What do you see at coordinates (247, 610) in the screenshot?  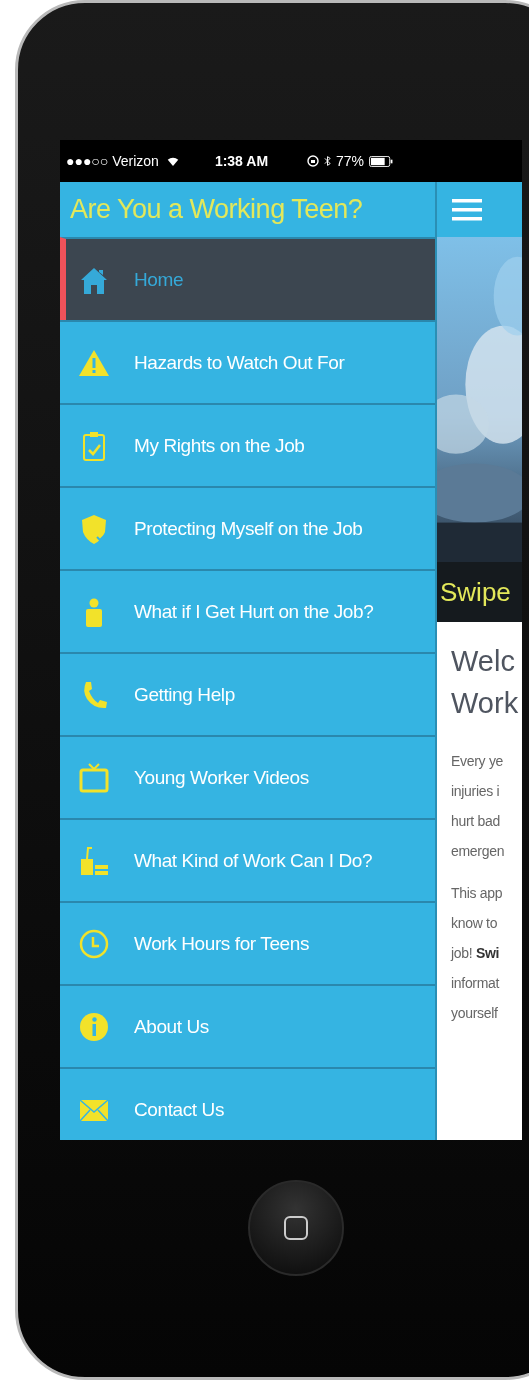 I see `menu-item: What if I Get Hurt on the Job?` at bounding box center [247, 610].